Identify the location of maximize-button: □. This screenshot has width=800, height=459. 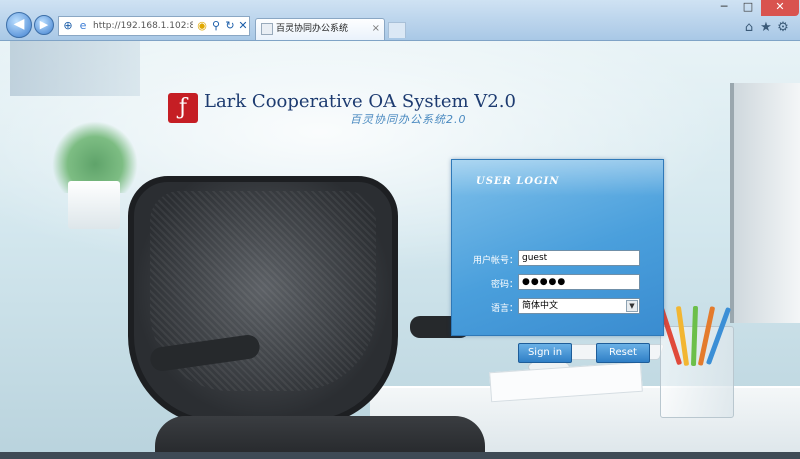
(748, 8).